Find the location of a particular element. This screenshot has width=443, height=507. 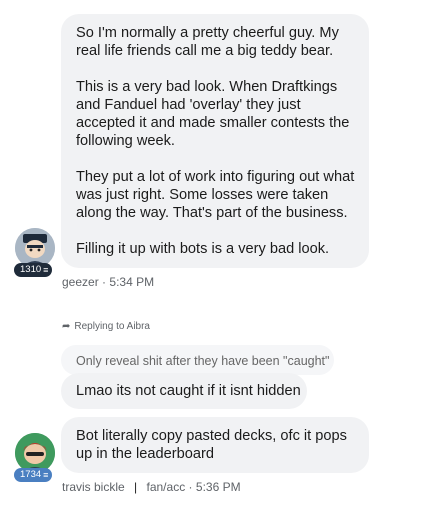

author-name: travis bickle is located at coordinates (93, 487).